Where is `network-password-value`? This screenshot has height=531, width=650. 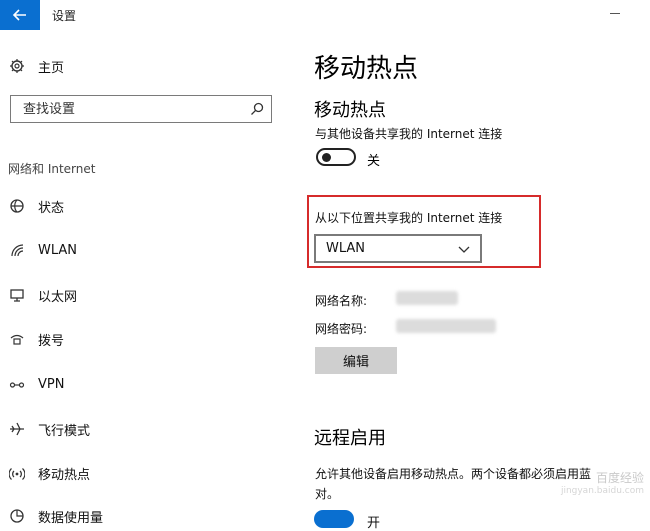 network-password-value is located at coordinates (446, 326).